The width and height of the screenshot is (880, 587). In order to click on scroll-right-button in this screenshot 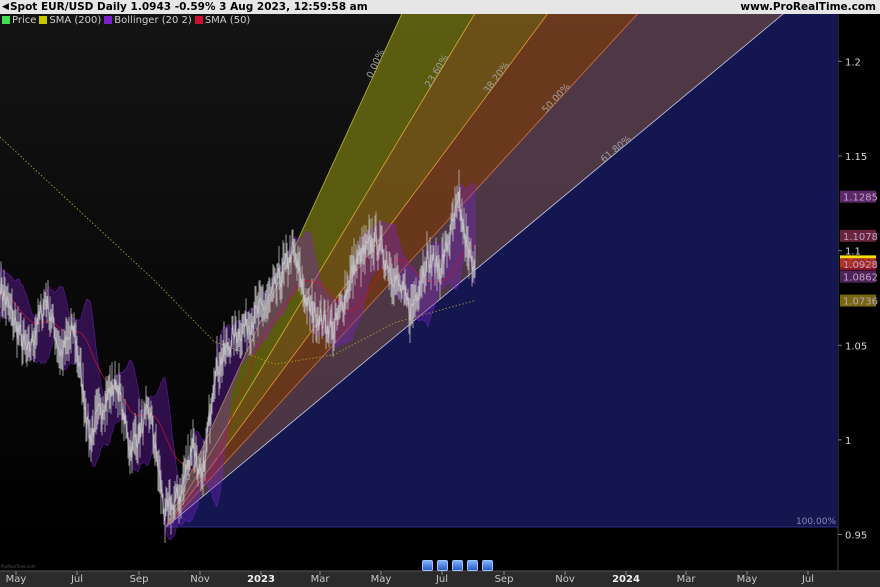, I will do `click(472, 565)`.